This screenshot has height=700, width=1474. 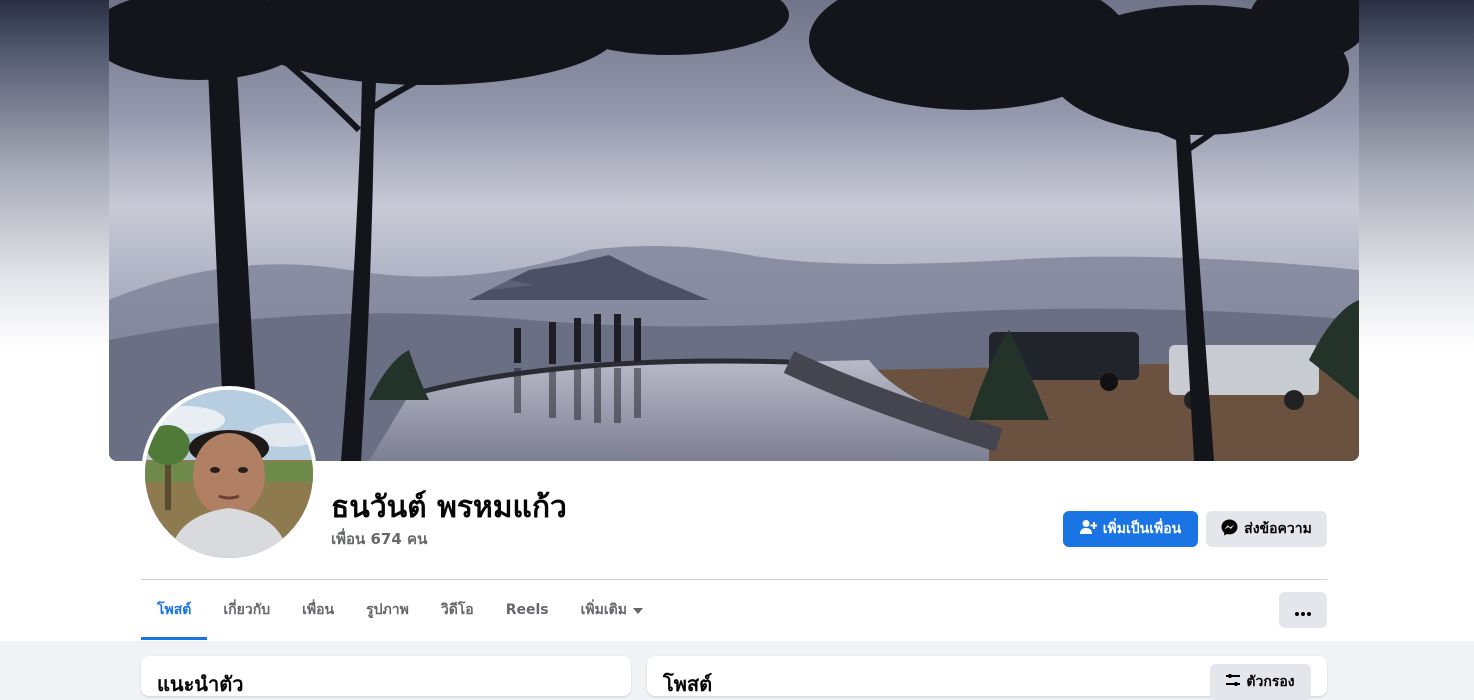 I want to click on tab-reels: Reels, so click(x=527, y=610).